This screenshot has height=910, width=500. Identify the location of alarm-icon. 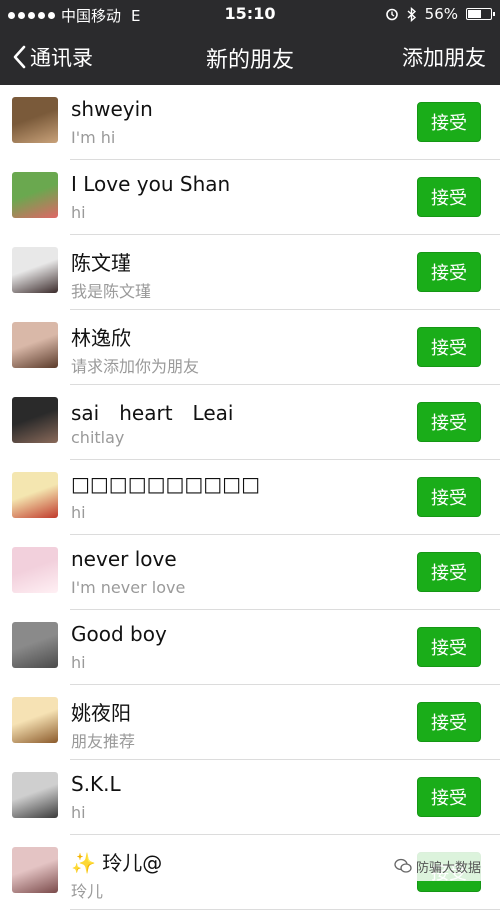
(391, 14).